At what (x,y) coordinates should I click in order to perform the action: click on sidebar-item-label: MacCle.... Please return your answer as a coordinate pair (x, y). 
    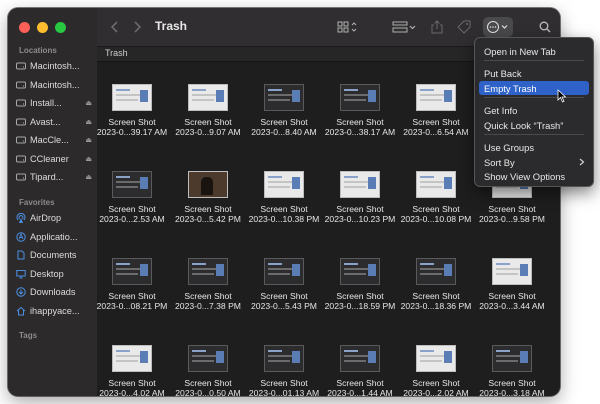
    Looking at the image, I should click on (49, 140).